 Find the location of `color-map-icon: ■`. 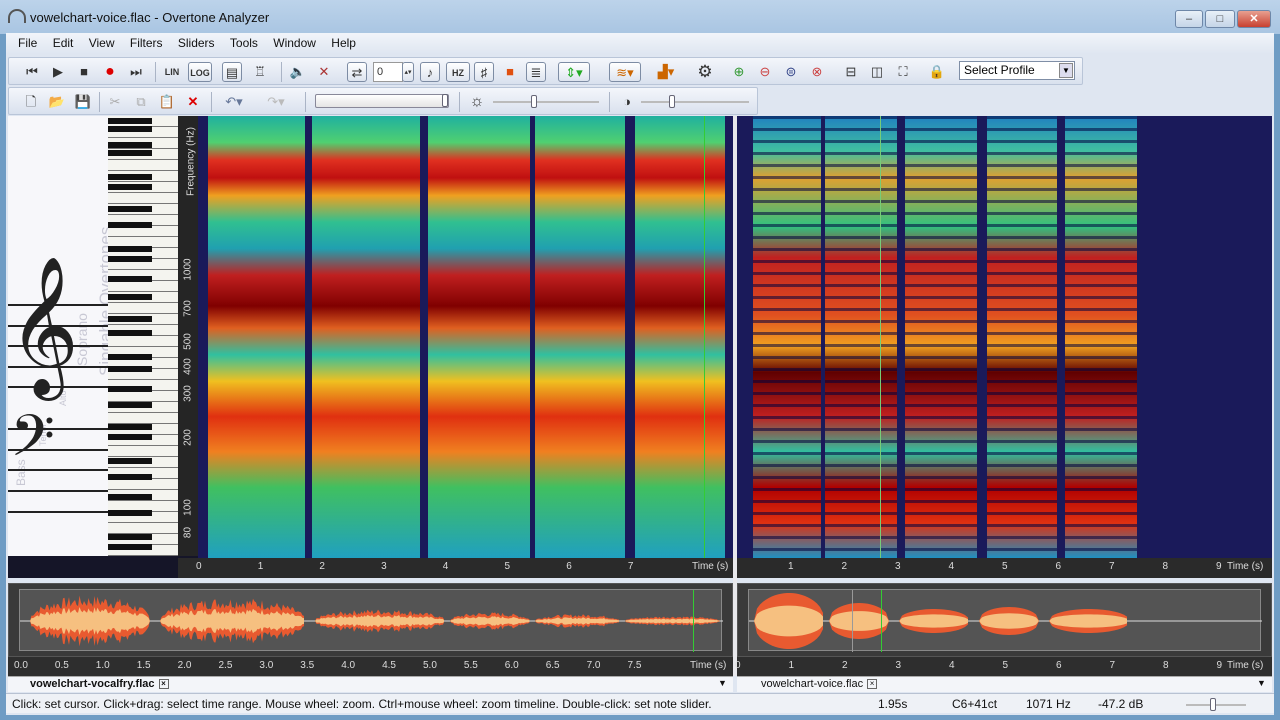

color-map-icon: ■ is located at coordinates (510, 72).